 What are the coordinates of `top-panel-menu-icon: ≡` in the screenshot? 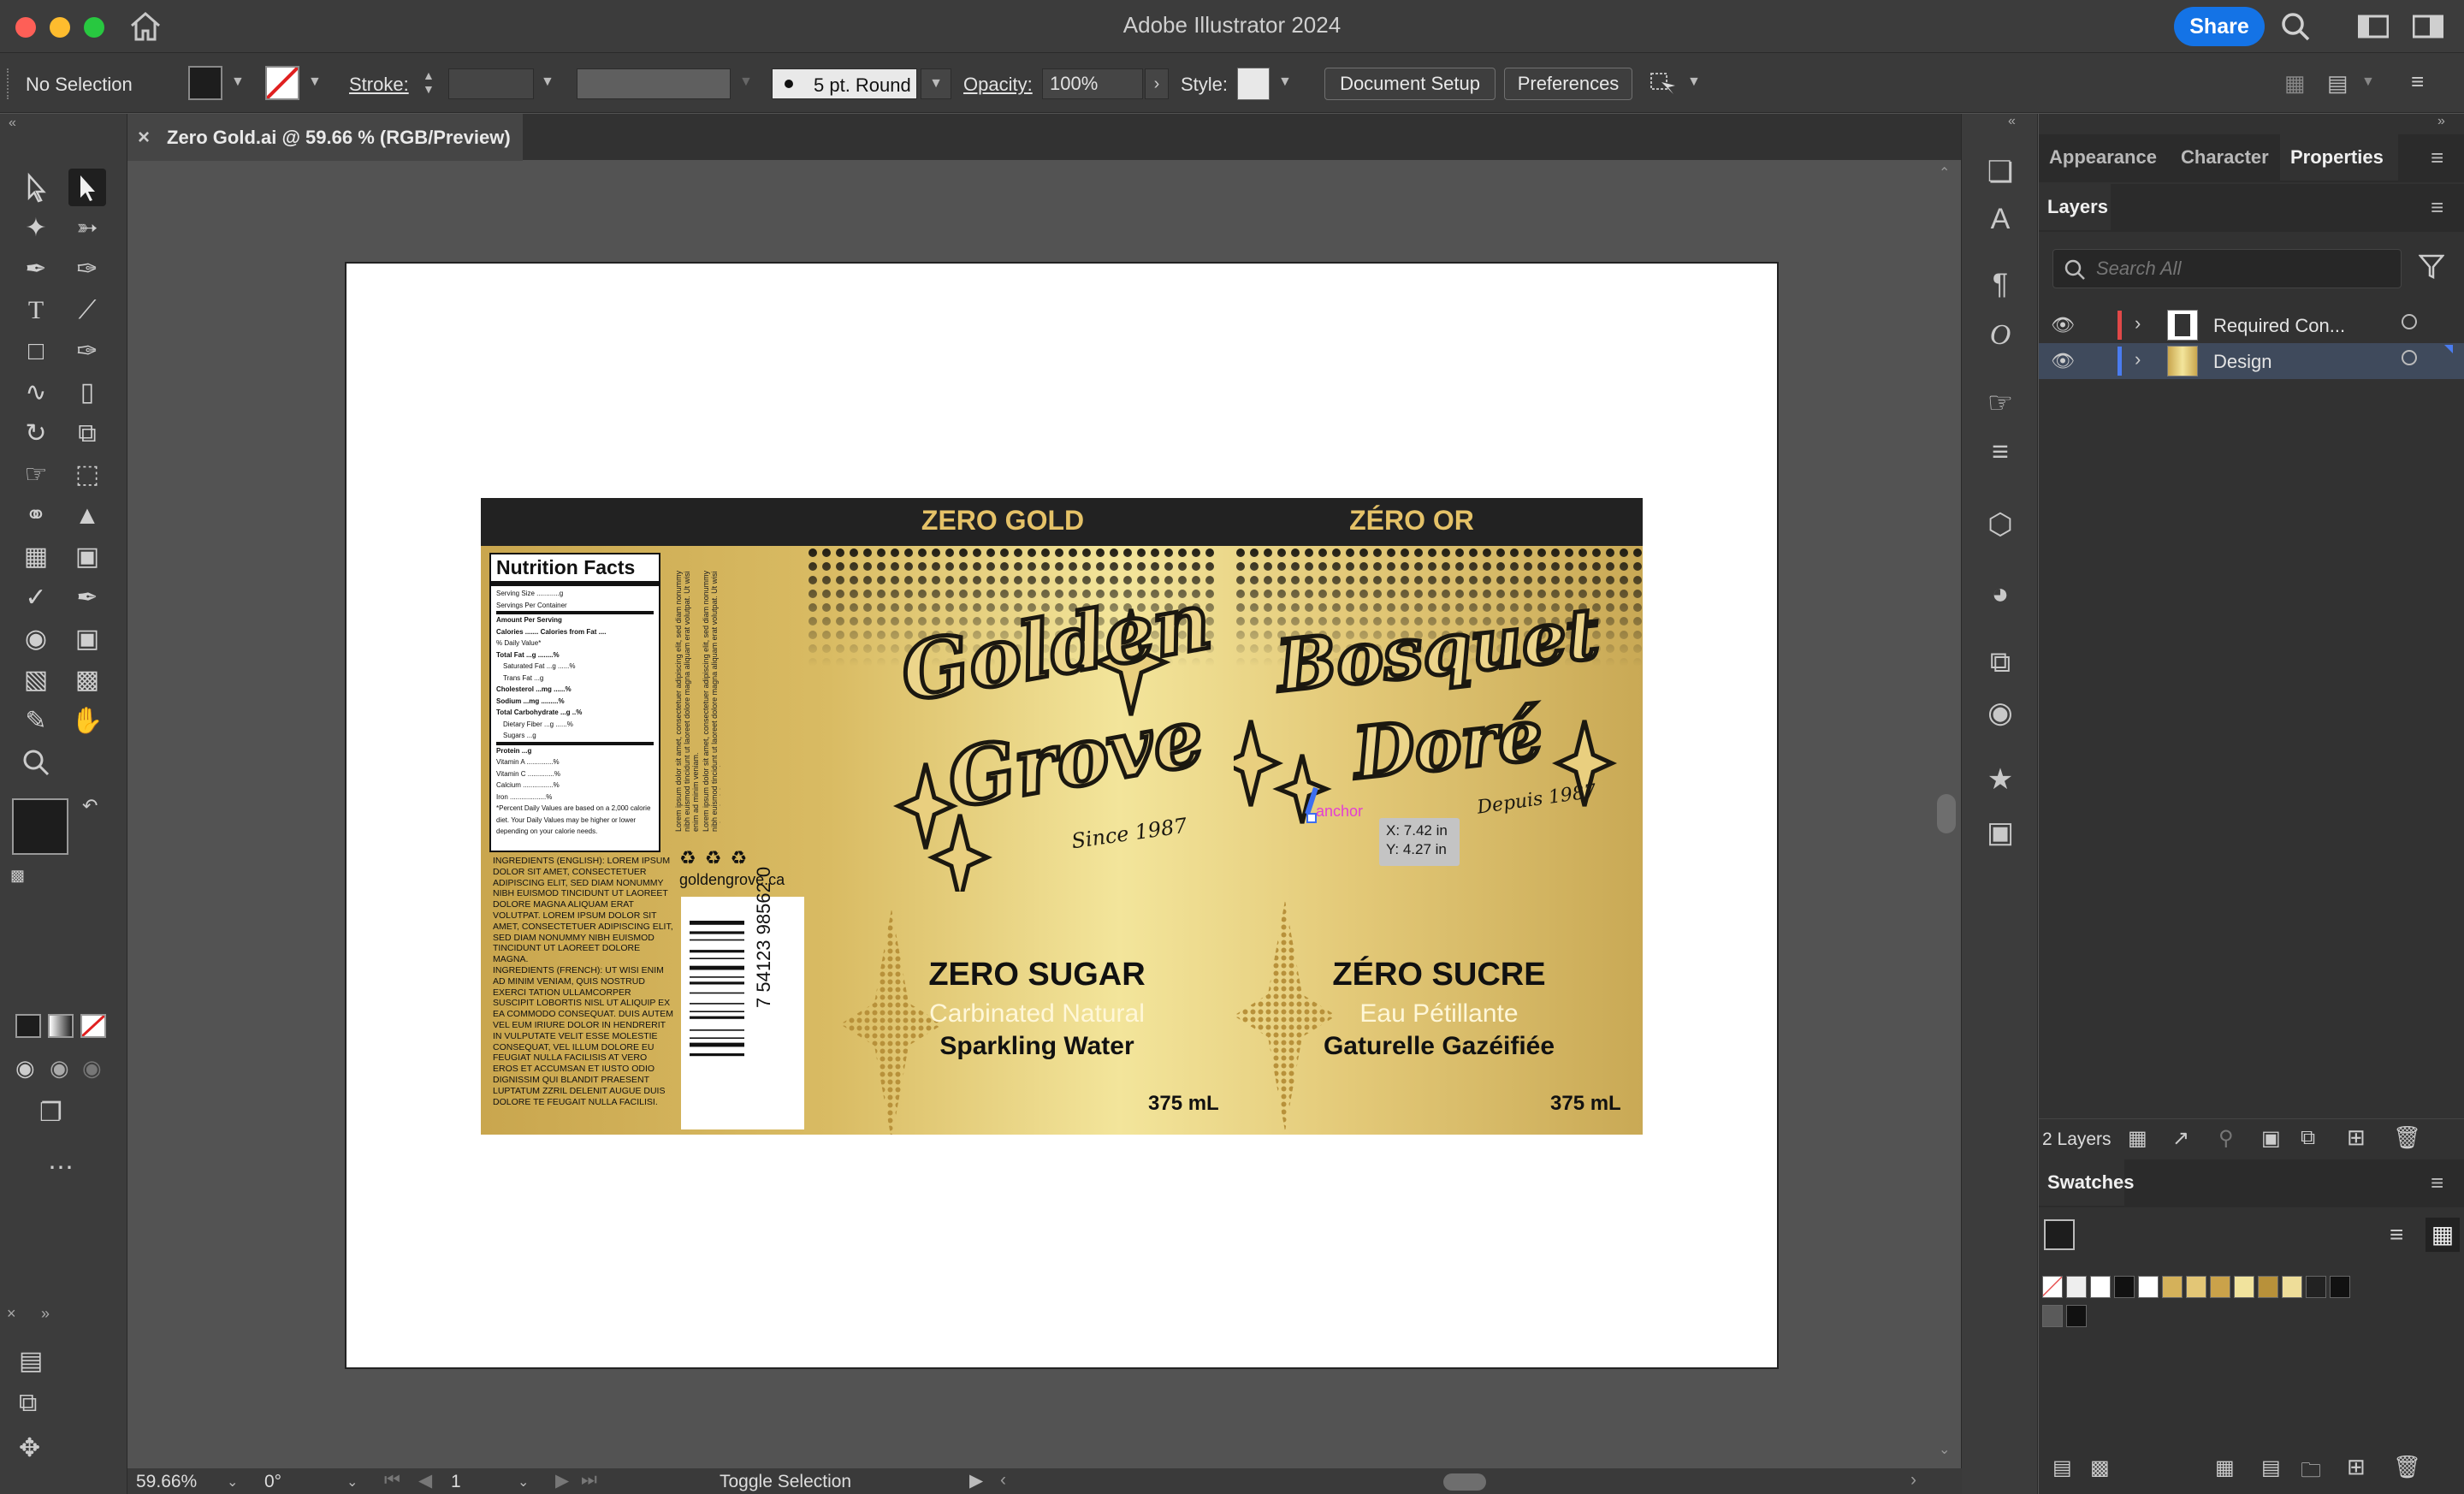 It's located at (2437, 158).